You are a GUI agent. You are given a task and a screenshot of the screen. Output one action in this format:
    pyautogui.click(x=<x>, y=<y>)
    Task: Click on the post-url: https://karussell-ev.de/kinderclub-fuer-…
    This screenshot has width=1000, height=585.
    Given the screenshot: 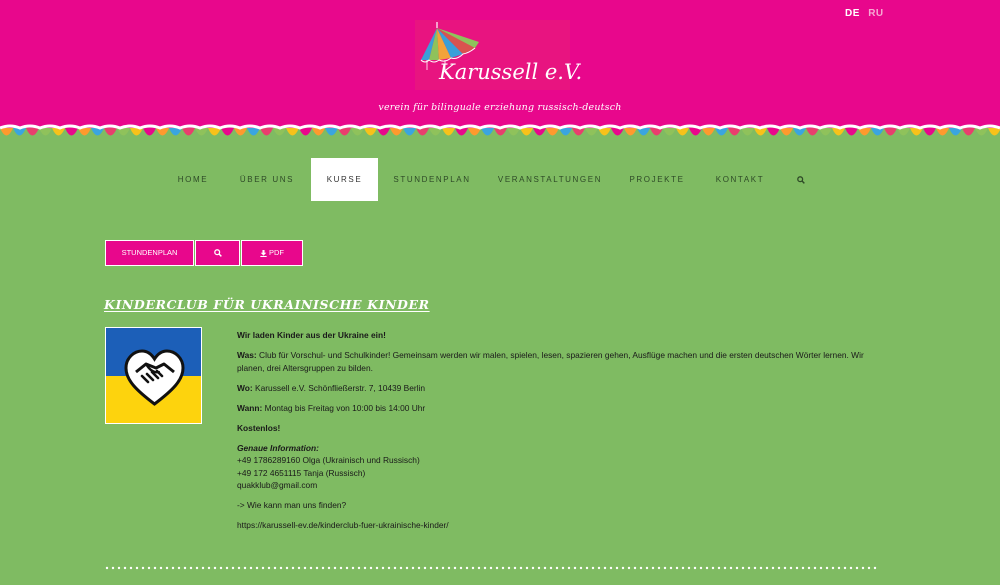 What is the action you would take?
    pyautogui.click(x=343, y=525)
    